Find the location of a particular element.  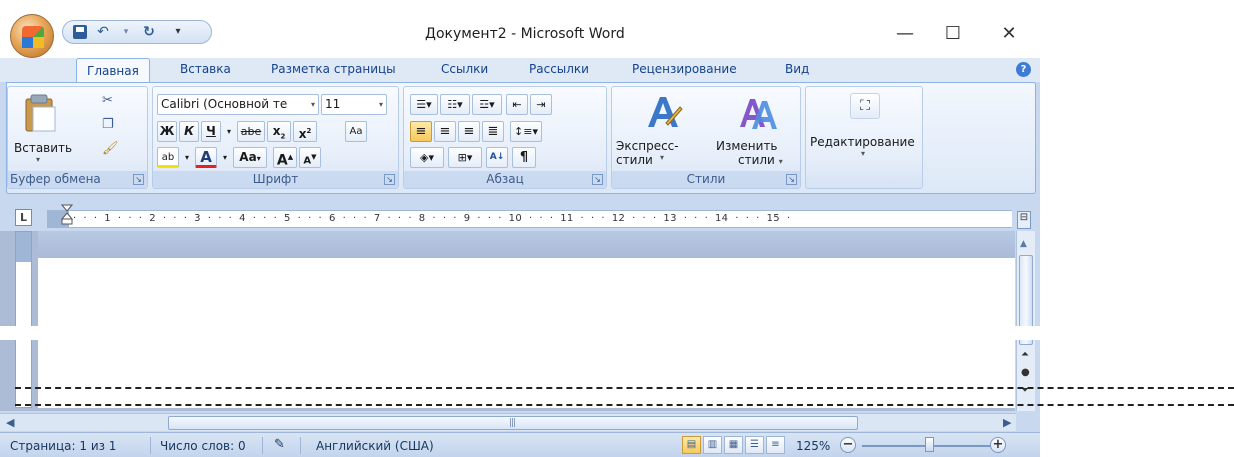

paragraph-group-label: Абзац is located at coordinates (505, 179).